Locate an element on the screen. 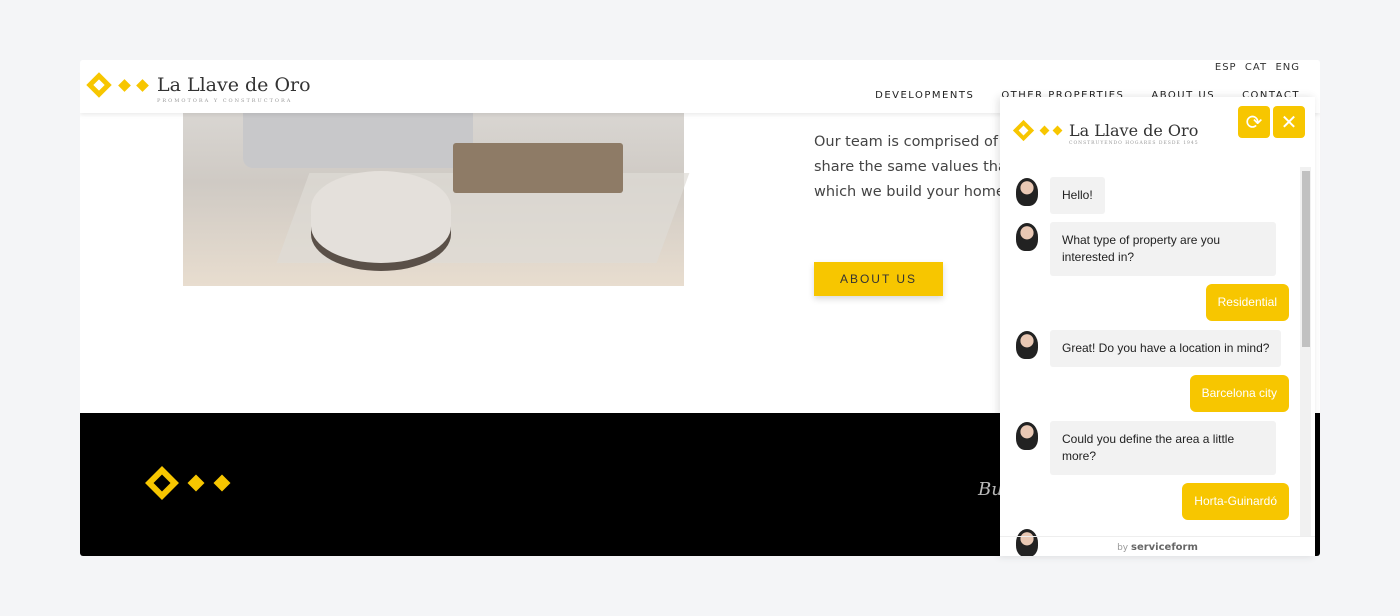 The width and height of the screenshot is (1400, 616). close-icon: ✕ is located at coordinates (1289, 122).